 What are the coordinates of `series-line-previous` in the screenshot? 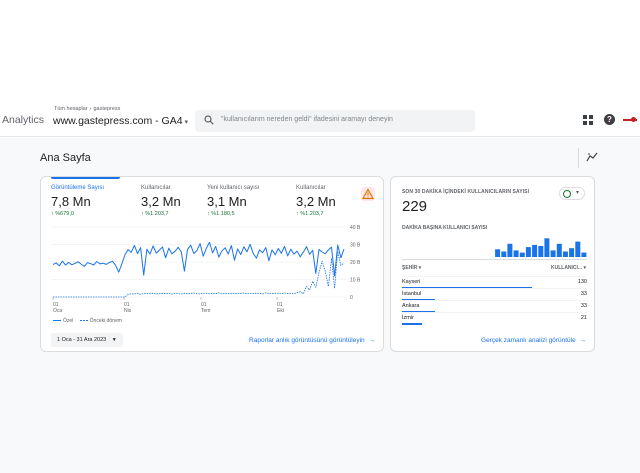 It's located at (199, 274).